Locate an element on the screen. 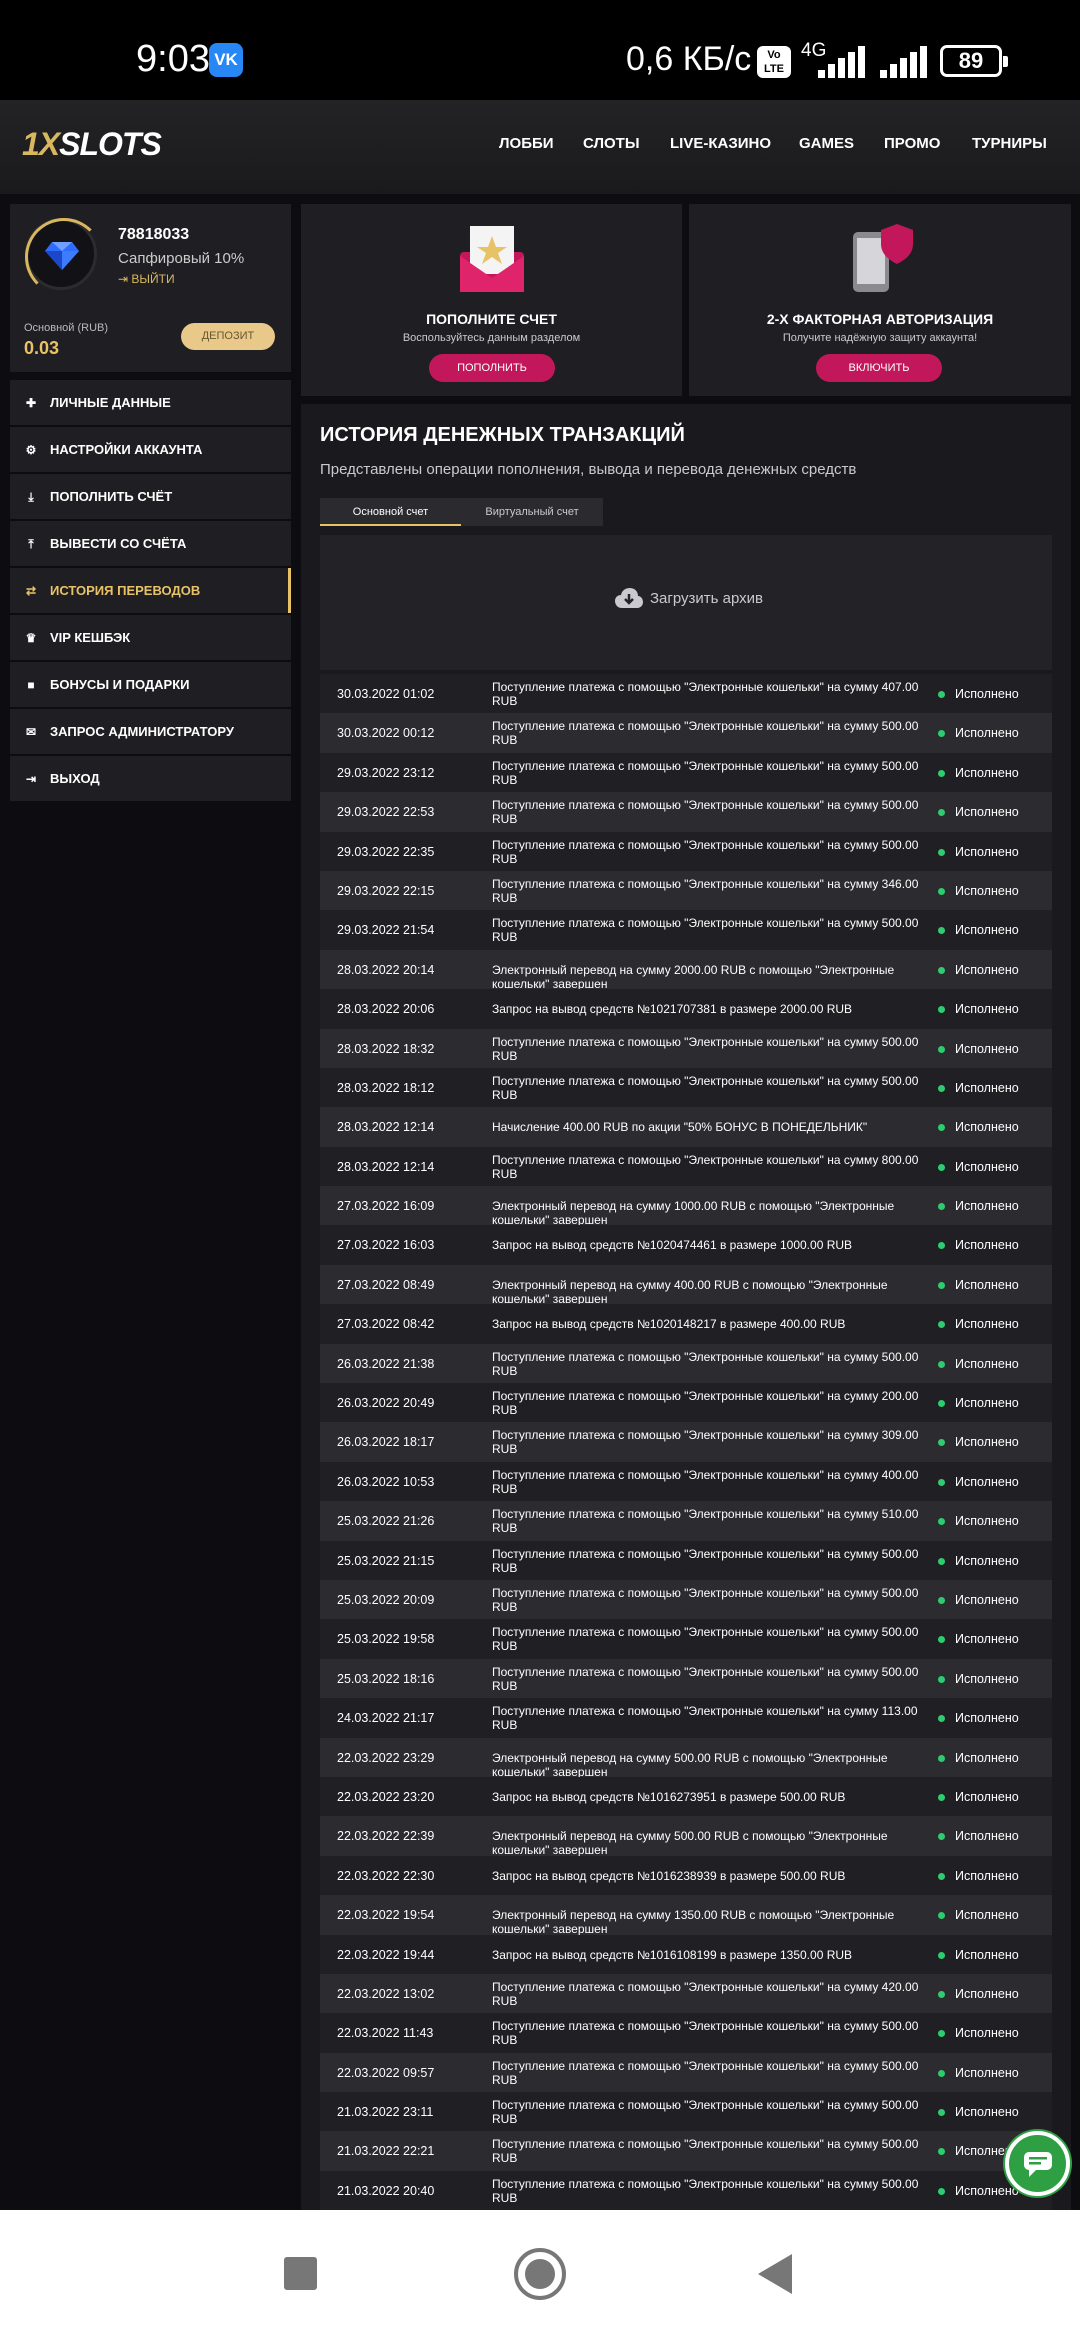  nav-promo: ПРОМО is located at coordinates (912, 143).